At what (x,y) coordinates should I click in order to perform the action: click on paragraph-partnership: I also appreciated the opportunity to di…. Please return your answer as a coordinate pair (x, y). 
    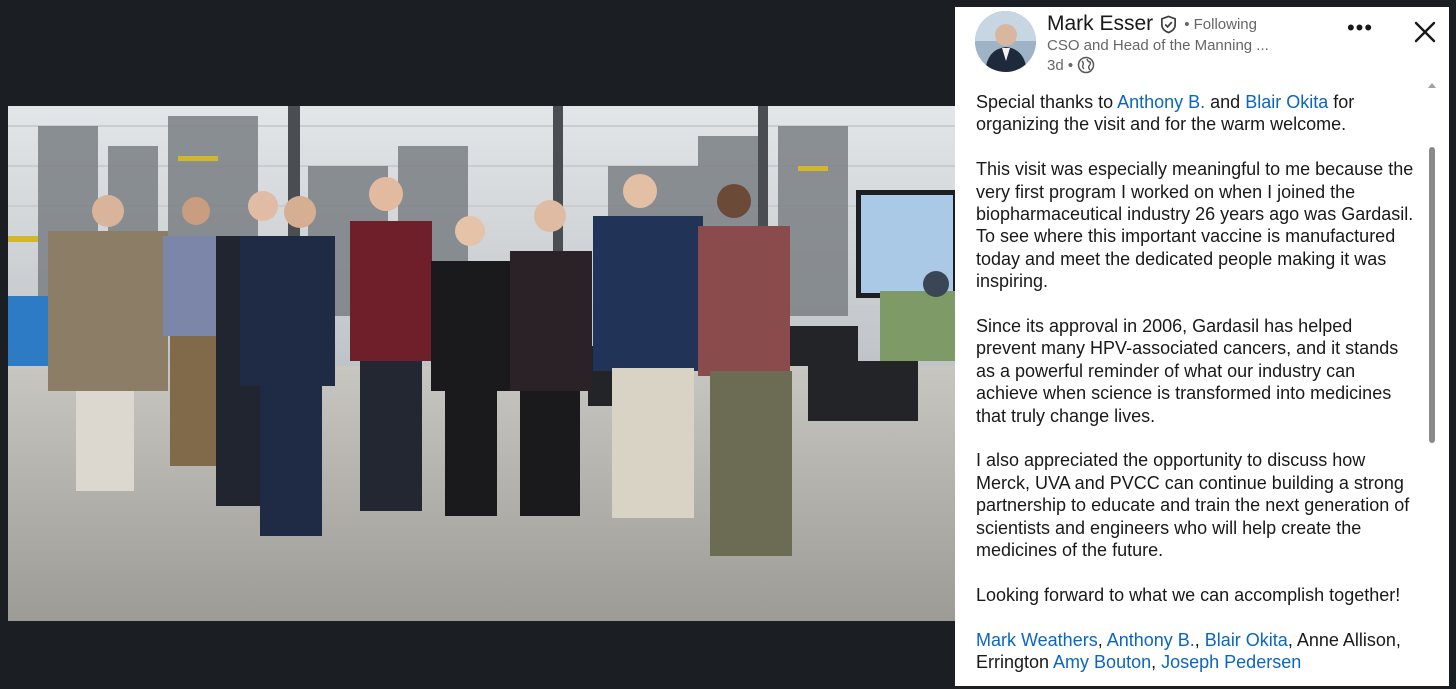
    Looking at the image, I should click on (1193, 505).